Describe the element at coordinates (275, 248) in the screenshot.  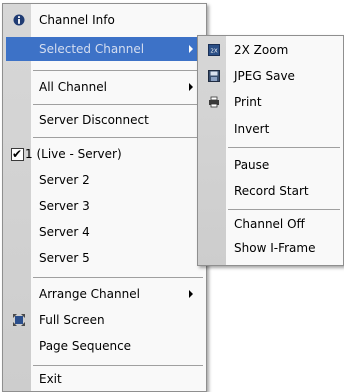
I see `menu-item-label: Show I-Frame` at that location.